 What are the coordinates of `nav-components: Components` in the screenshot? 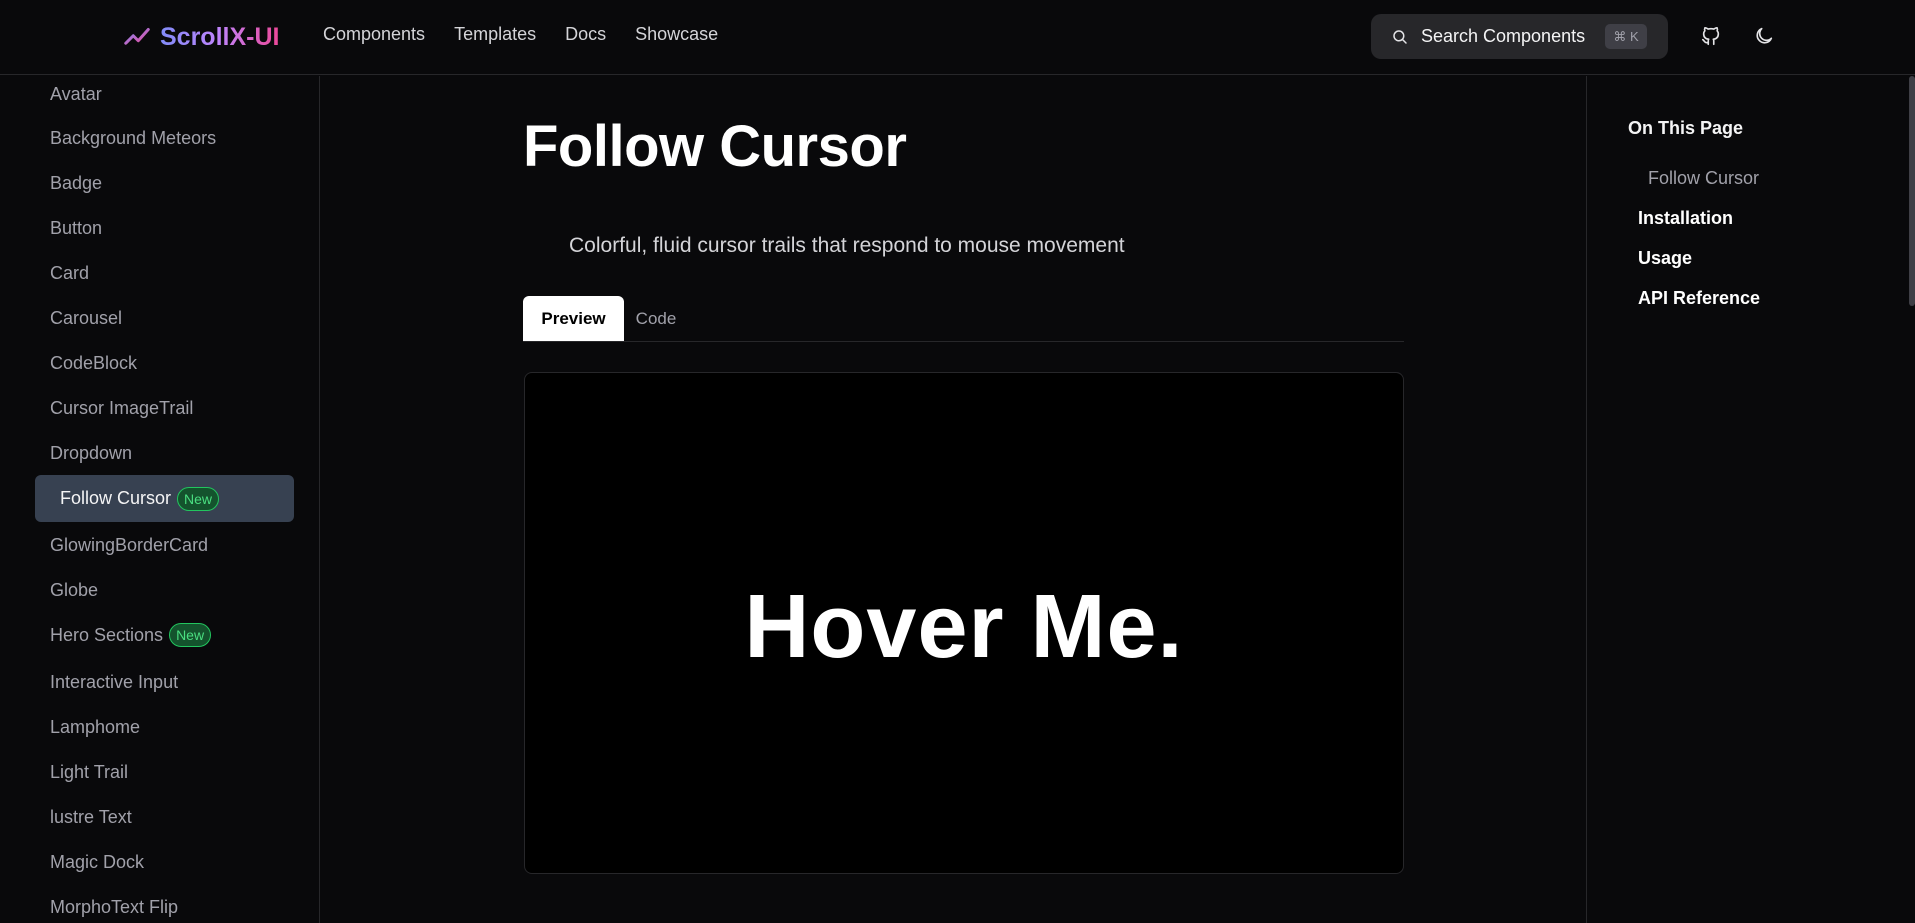 It's located at (374, 34).